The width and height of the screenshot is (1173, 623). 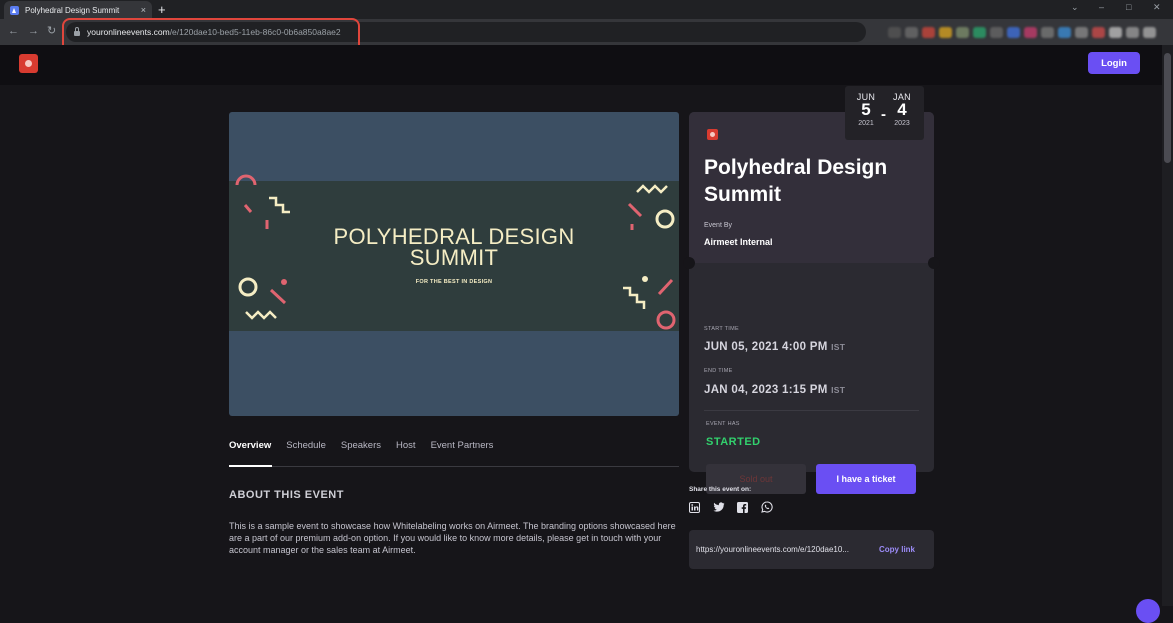 What do you see at coordinates (720, 489) in the screenshot?
I see `share-label: Share this event on:` at bounding box center [720, 489].